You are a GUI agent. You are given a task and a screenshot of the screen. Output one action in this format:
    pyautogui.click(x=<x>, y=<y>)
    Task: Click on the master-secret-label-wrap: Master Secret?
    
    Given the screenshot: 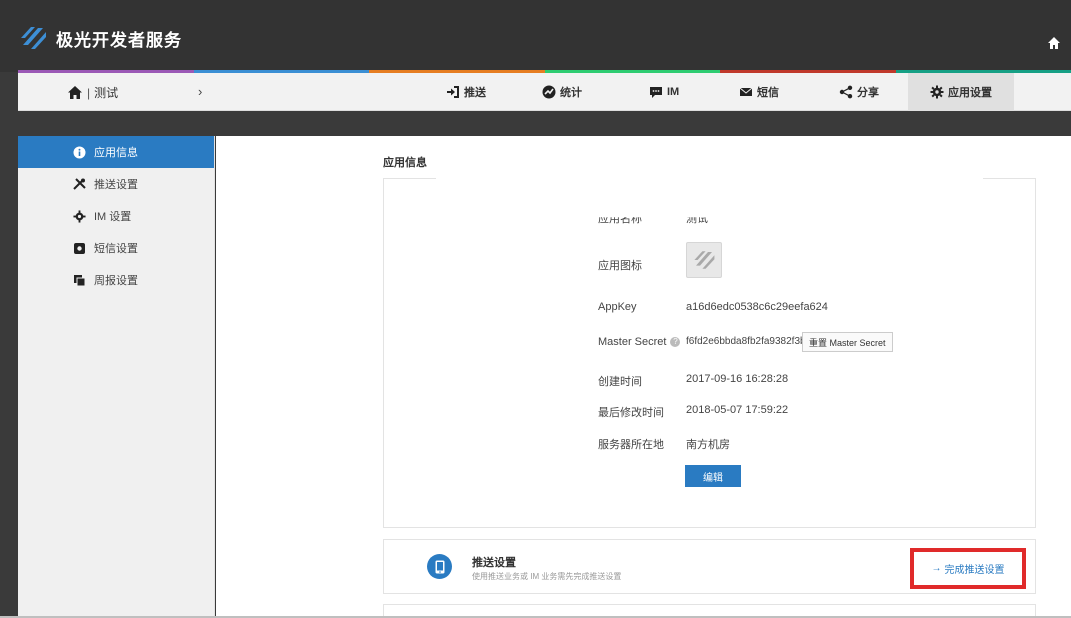 What is the action you would take?
    pyautogui.click(x=639, y=342)
    